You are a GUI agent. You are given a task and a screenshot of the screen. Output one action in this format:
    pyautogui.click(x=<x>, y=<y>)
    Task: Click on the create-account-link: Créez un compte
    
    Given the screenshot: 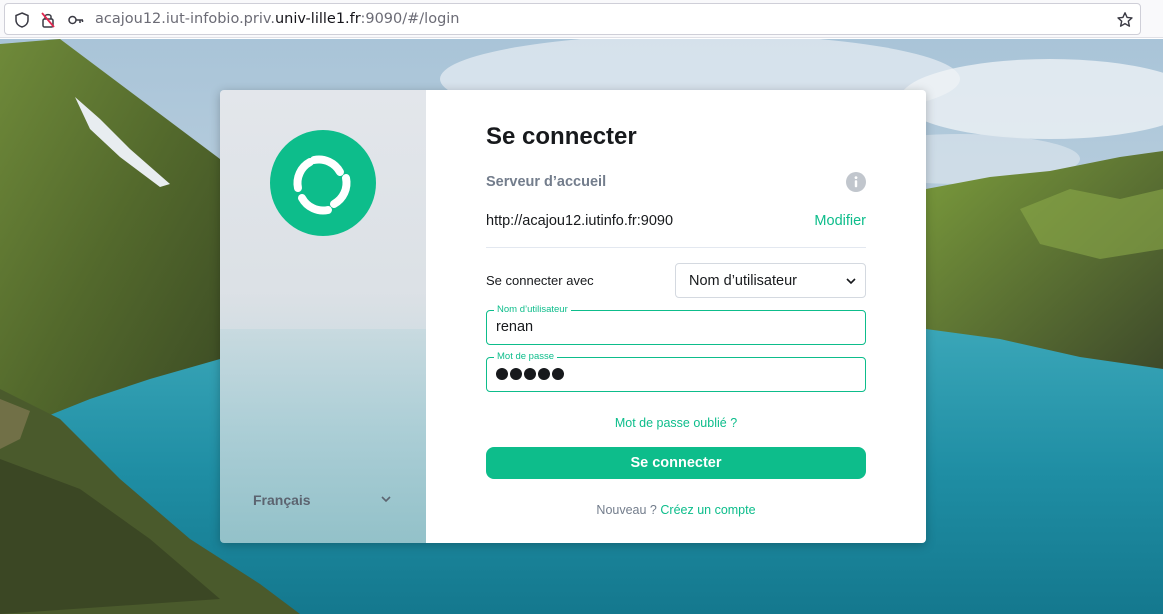 What is the action you would take?
    pyautogui.click(x=707, y=510)
    